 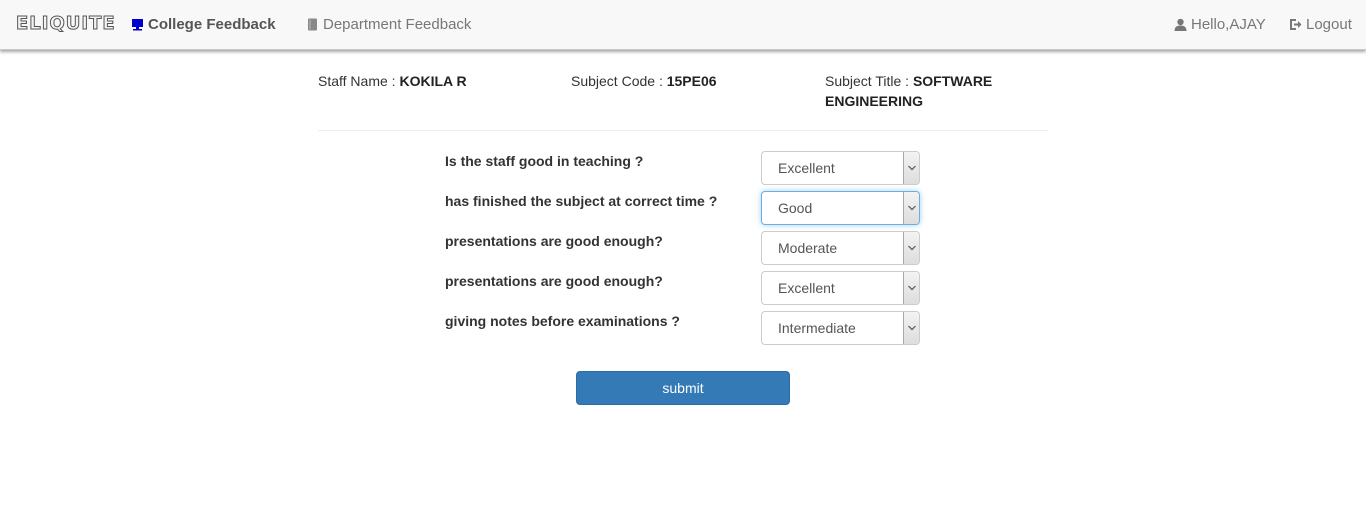 I want to click on subject-title-label: Subject Title :, so click(x=869, y=81).